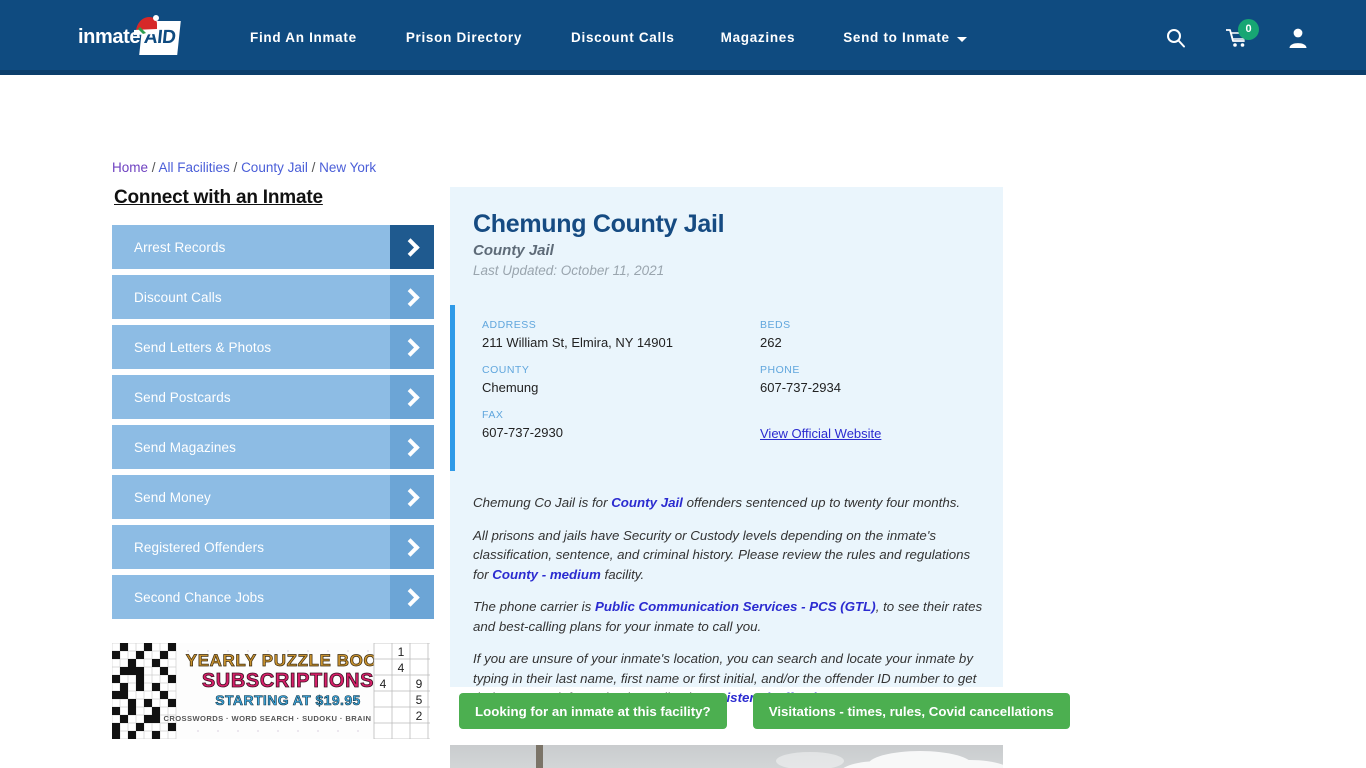  Describe the element at coordinates (287, 700) in the screenshot. I see `ad-line-3: STARTING AT $19.95` at that location.